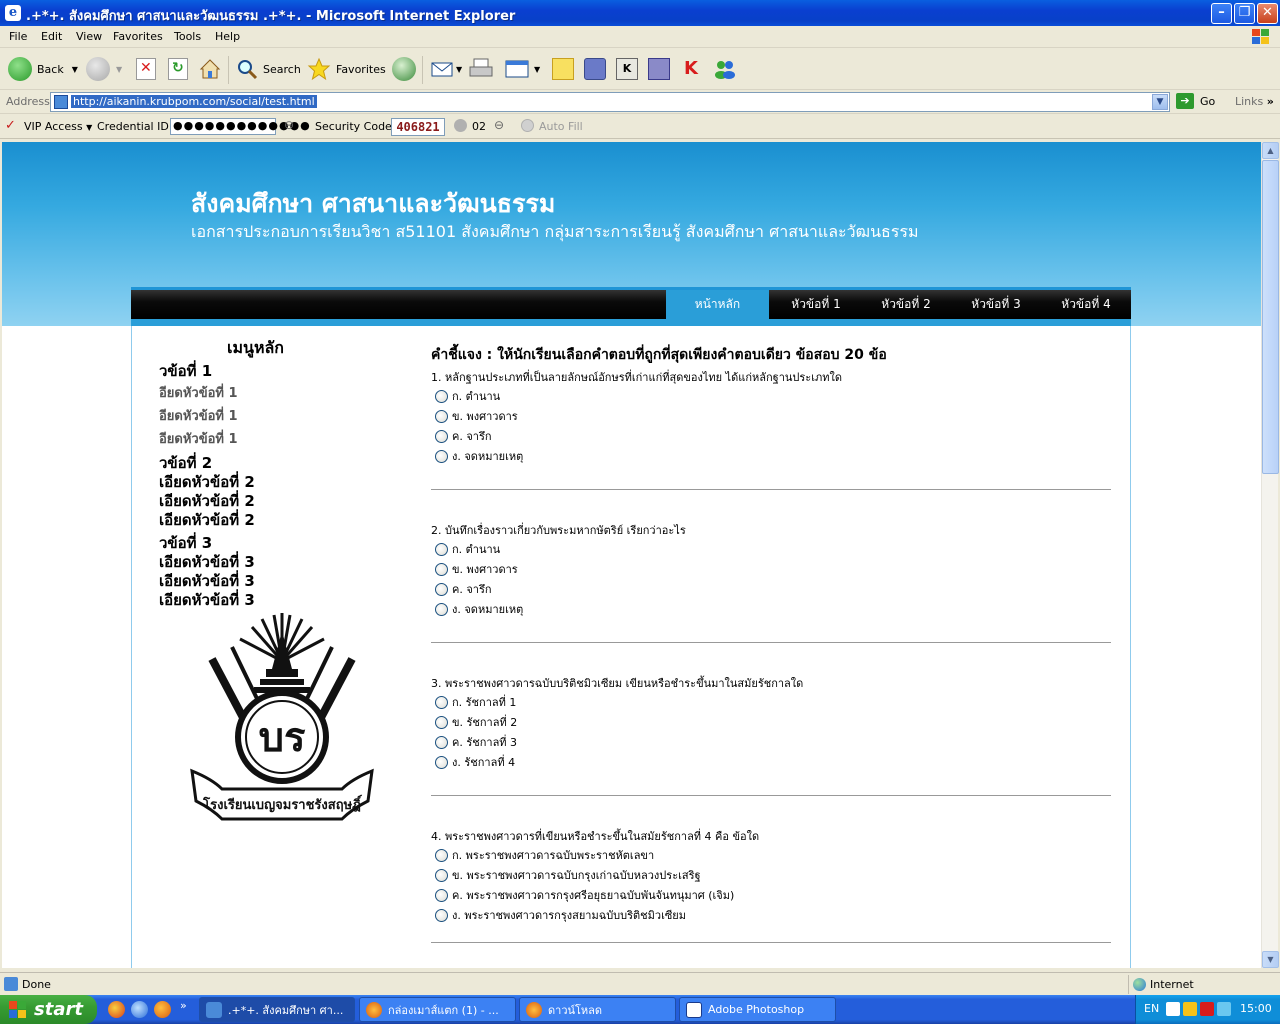 This screenshot has width=1280, height=1024. What do you see at coordinates (119, 69) in the screenshot?
I see `forward-dropdown-icon: ▼` at bounding box center [119, 69].